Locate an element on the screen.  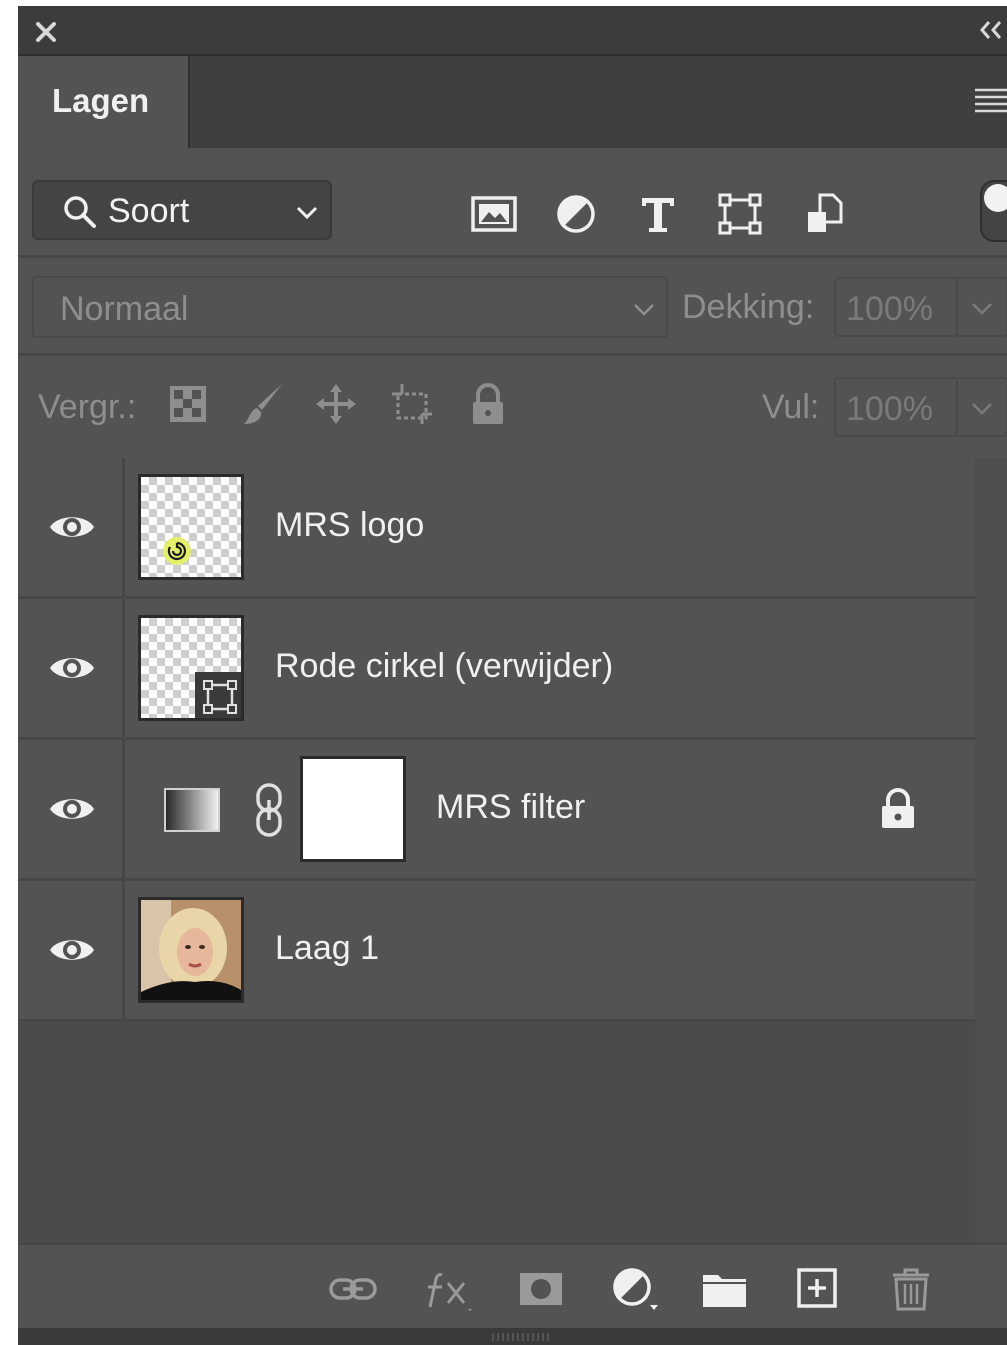
blend-row: Normaal Dekking: 100% is located at coordinates (512, 307).